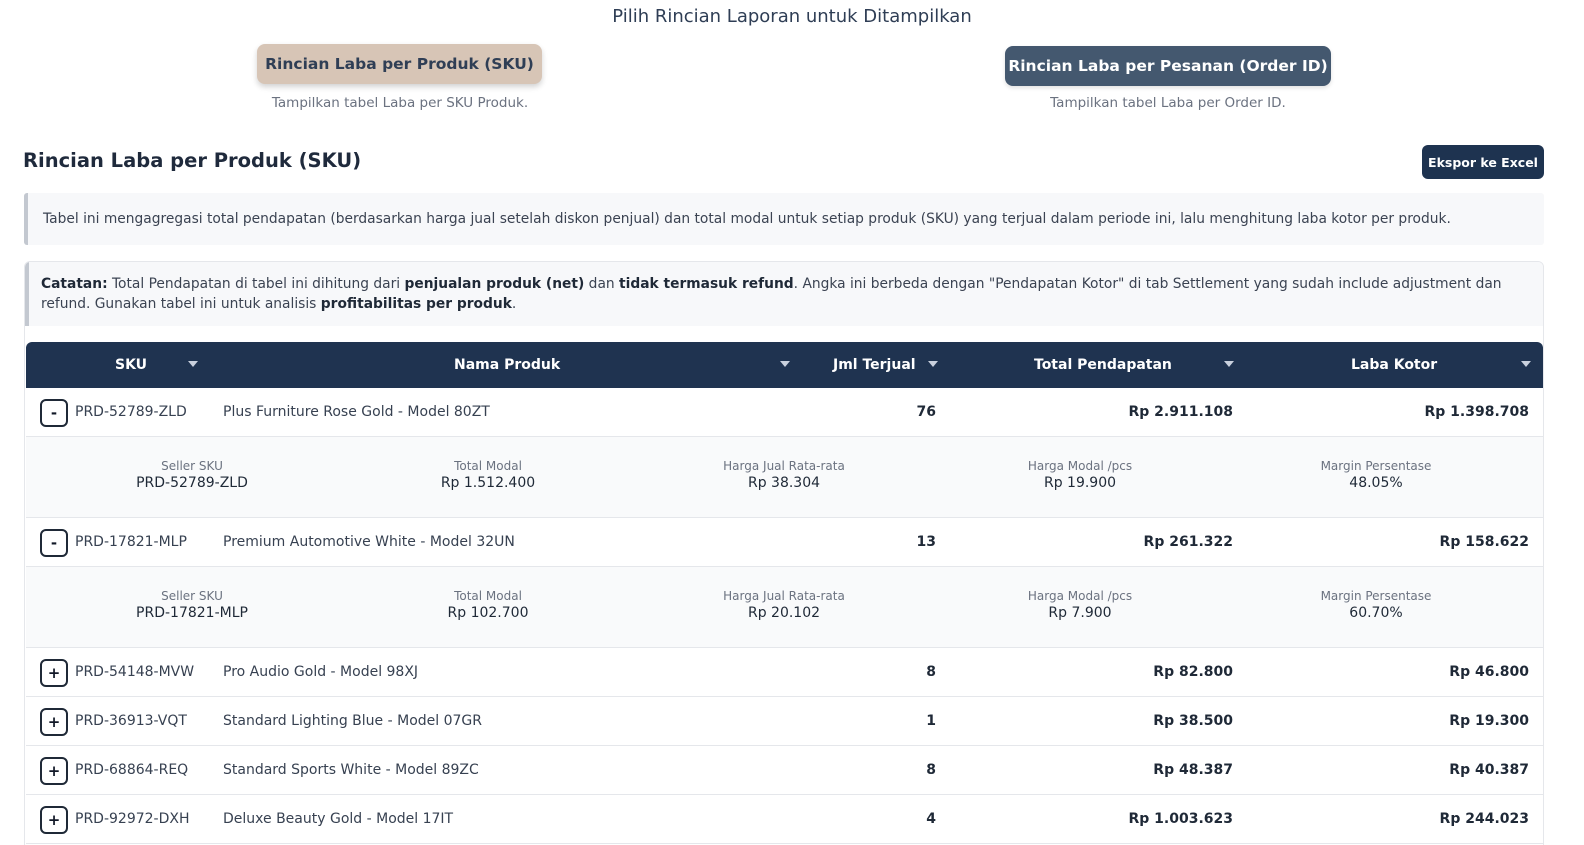 This screenshot has width=1584, height=845. What do you see at coordinates (400, 103) in the screenshot?
I see `sku-breakdown-hint: Tampilkan tabel Laba per SKU Produk.` at bounding box center [400, 103].